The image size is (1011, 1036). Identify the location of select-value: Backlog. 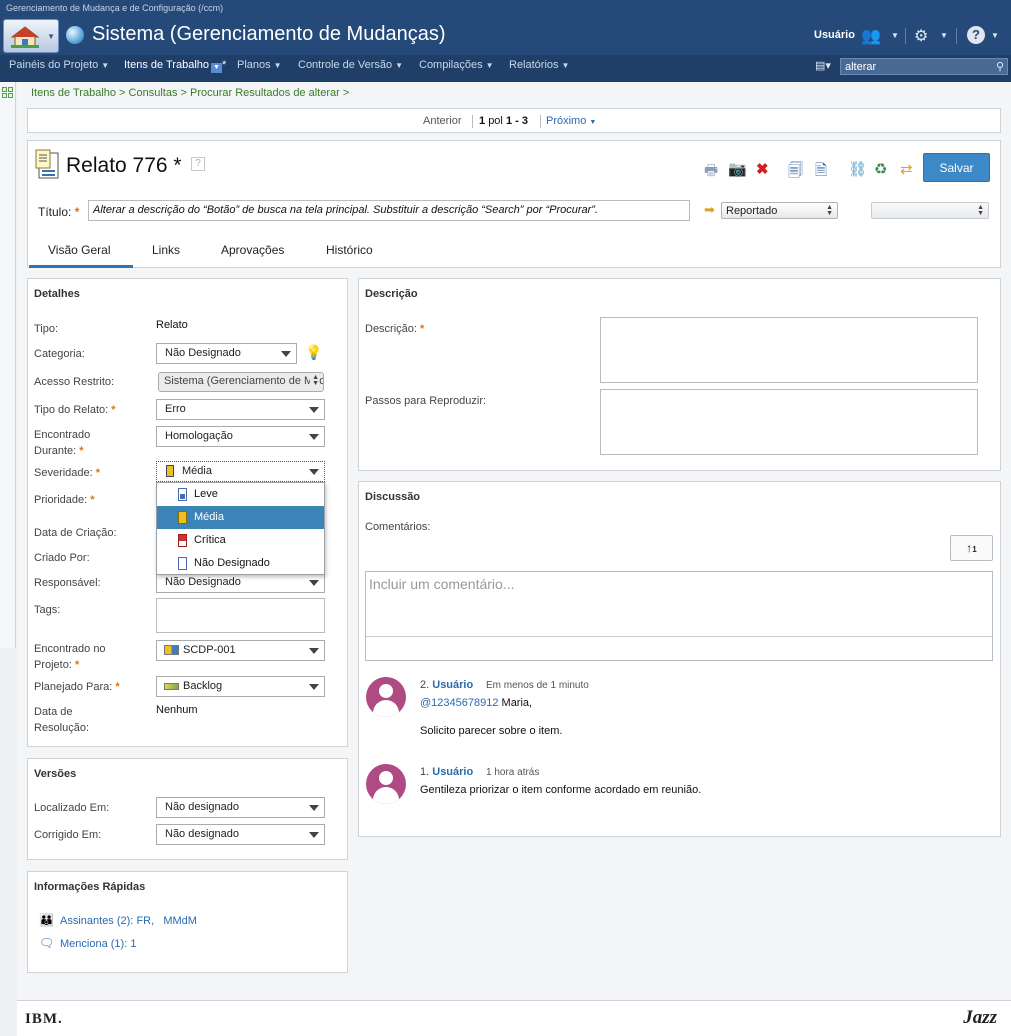
(203, 686).